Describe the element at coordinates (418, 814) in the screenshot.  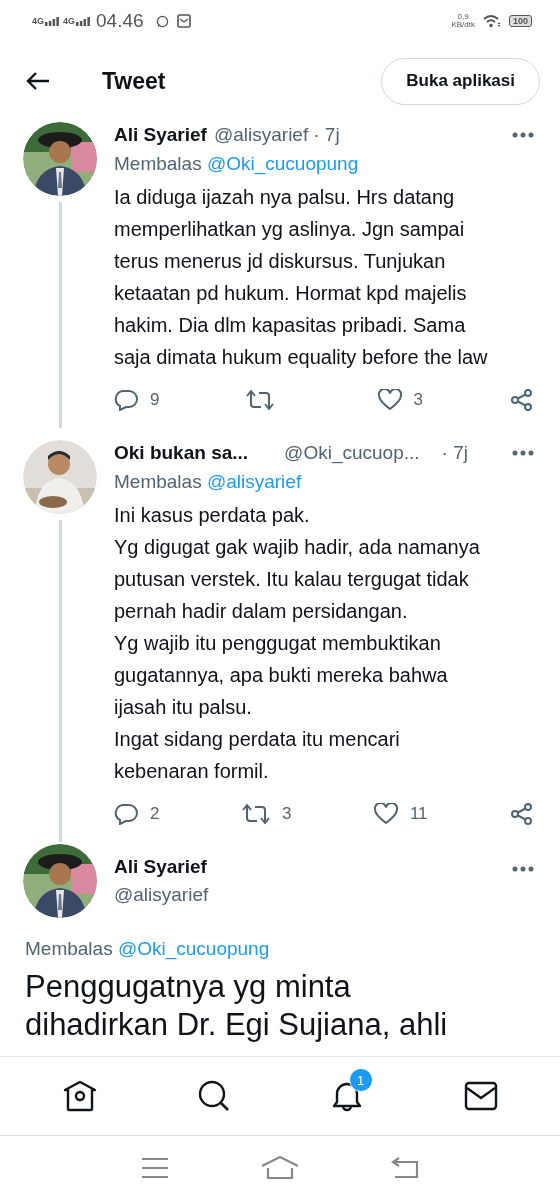
I see `like-count: 11` at that location.